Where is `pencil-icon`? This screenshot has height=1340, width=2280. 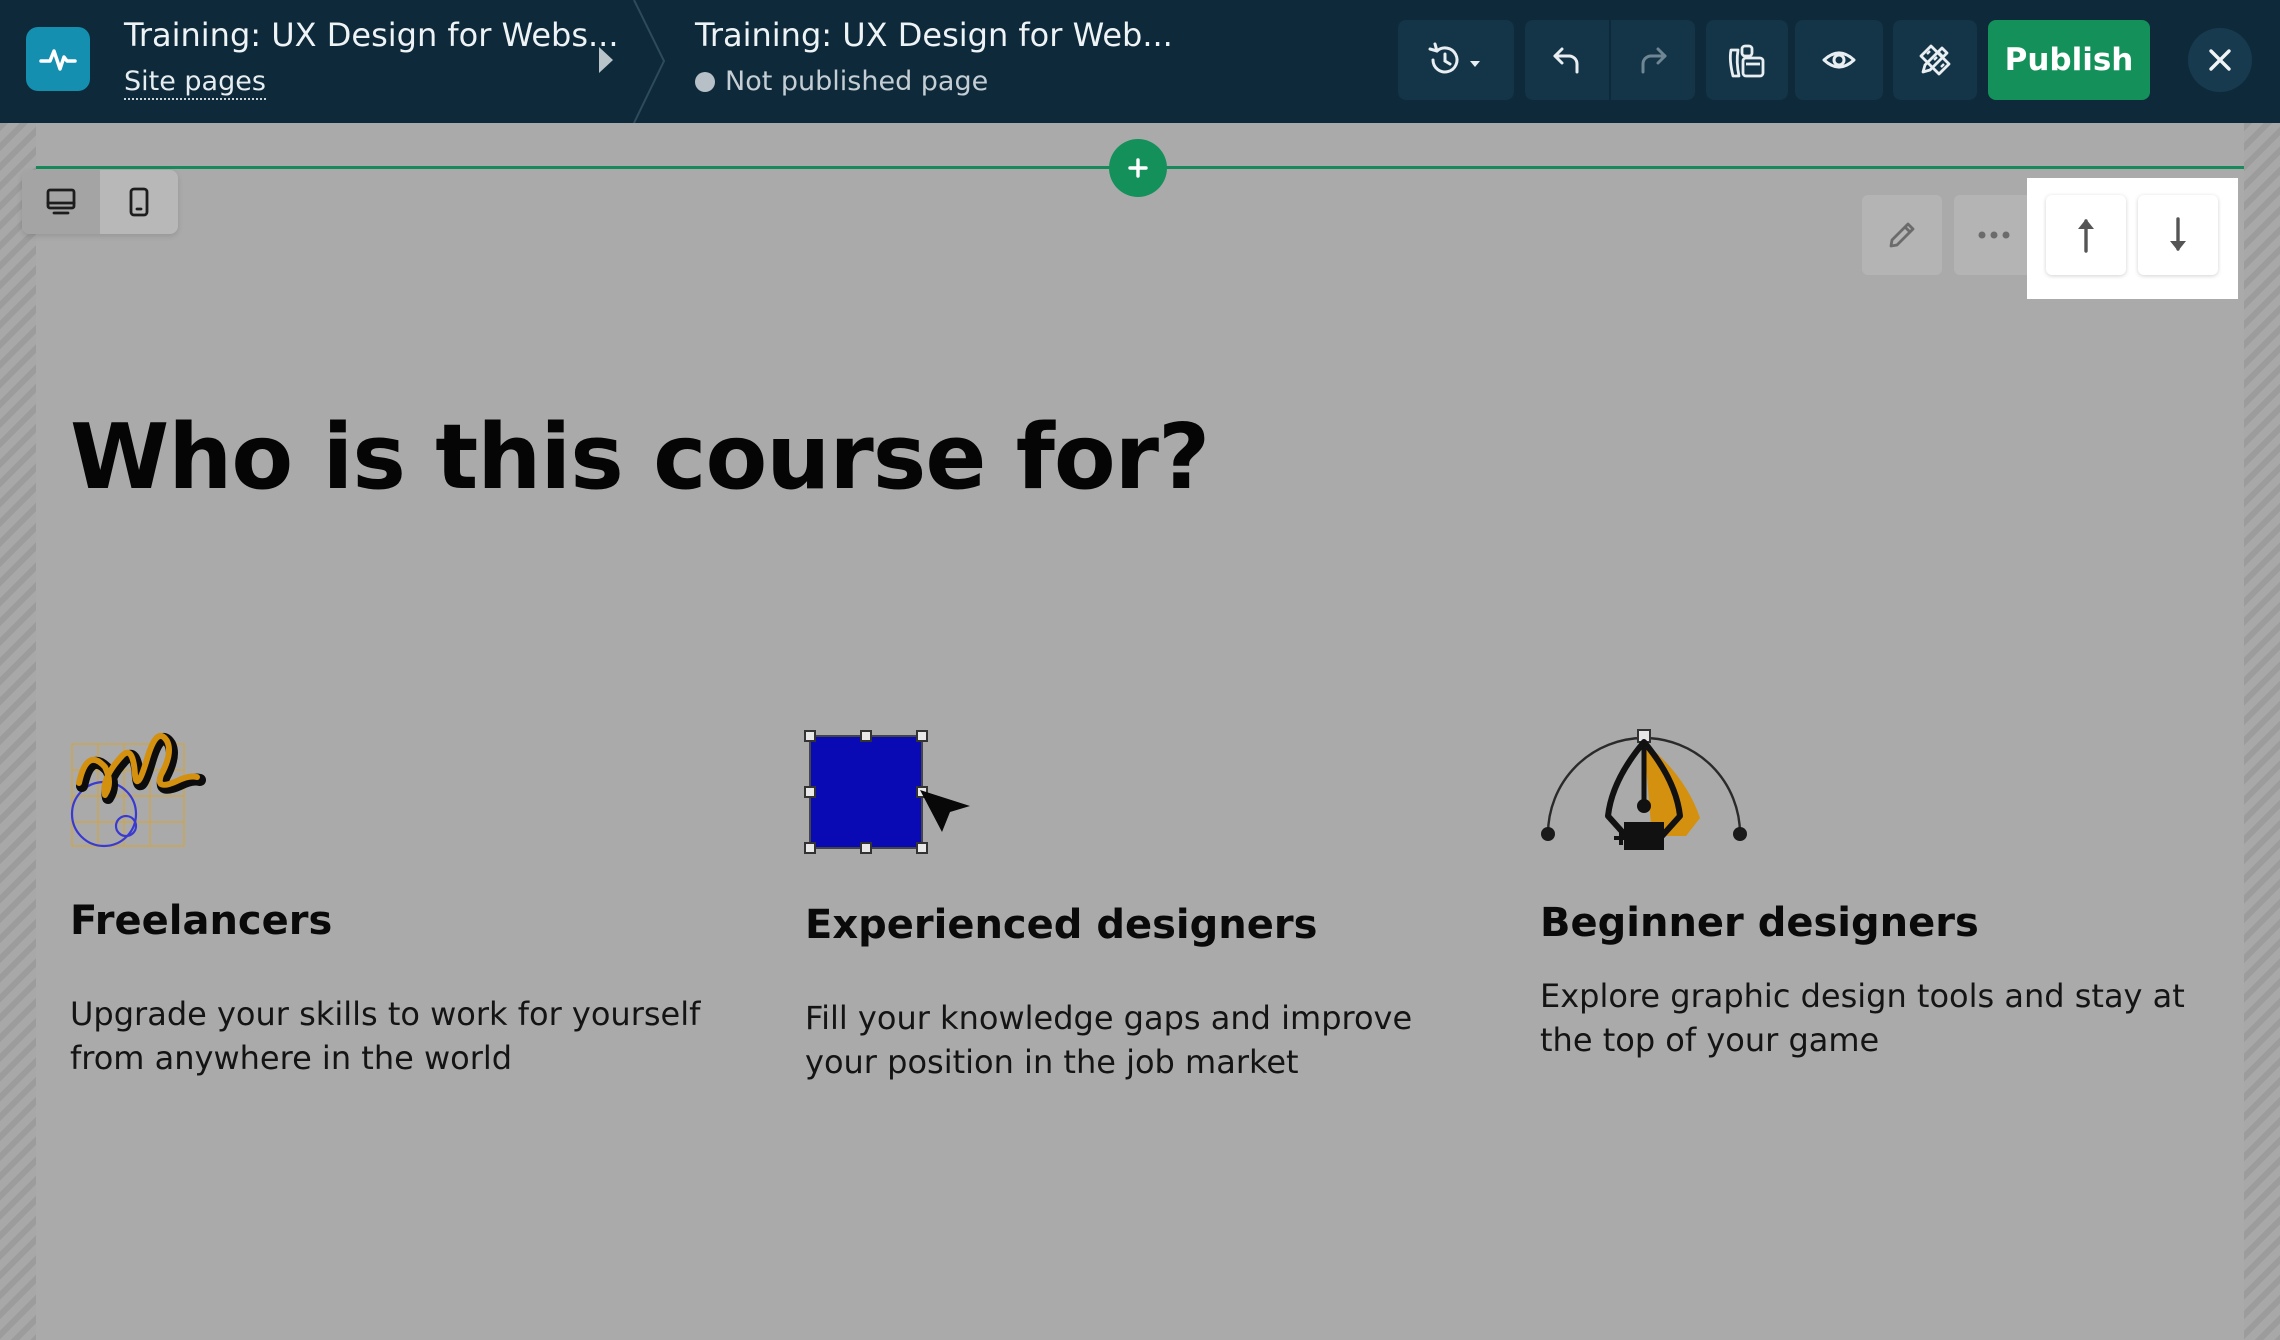
pencil-icon is located at coordinates (1902, 235).